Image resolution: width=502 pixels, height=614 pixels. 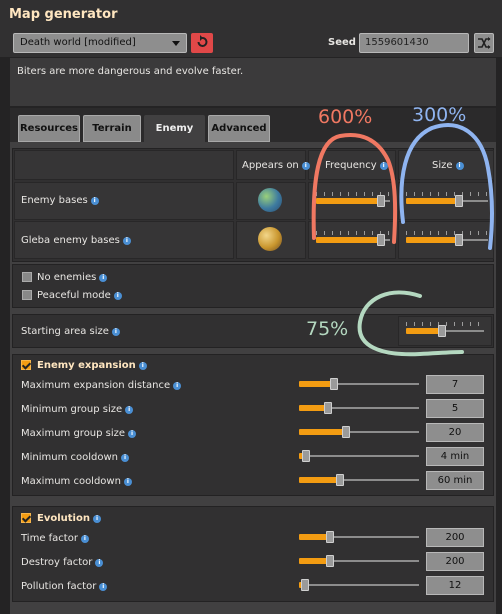 What do you see at coordinates (354, 188) in the screenshot?
I see `frequency-annotation-stroke` at bounding box center [354, 188].